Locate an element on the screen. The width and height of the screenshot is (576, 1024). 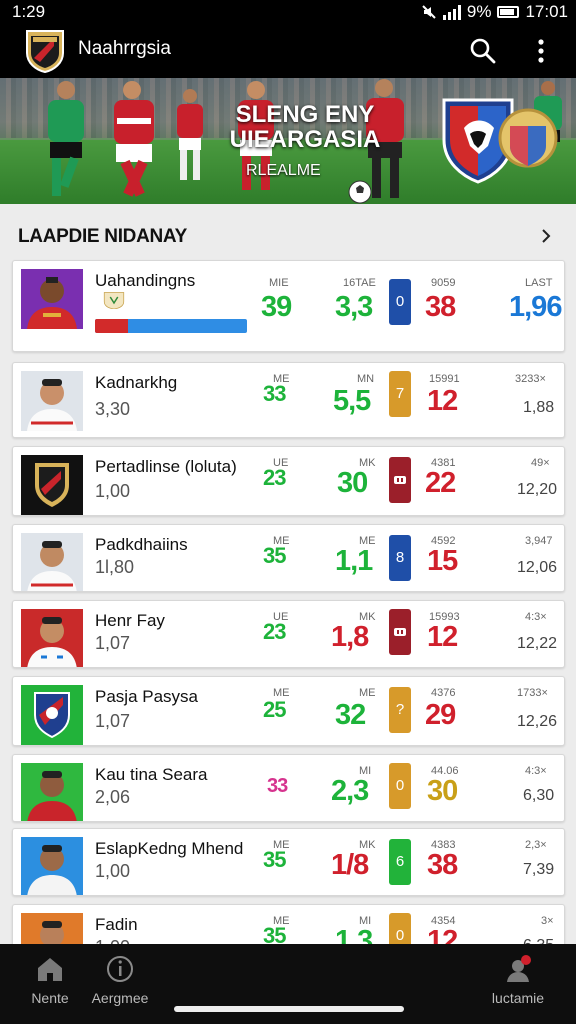
stat-label-2: MN is located at coordinates (366, 379).